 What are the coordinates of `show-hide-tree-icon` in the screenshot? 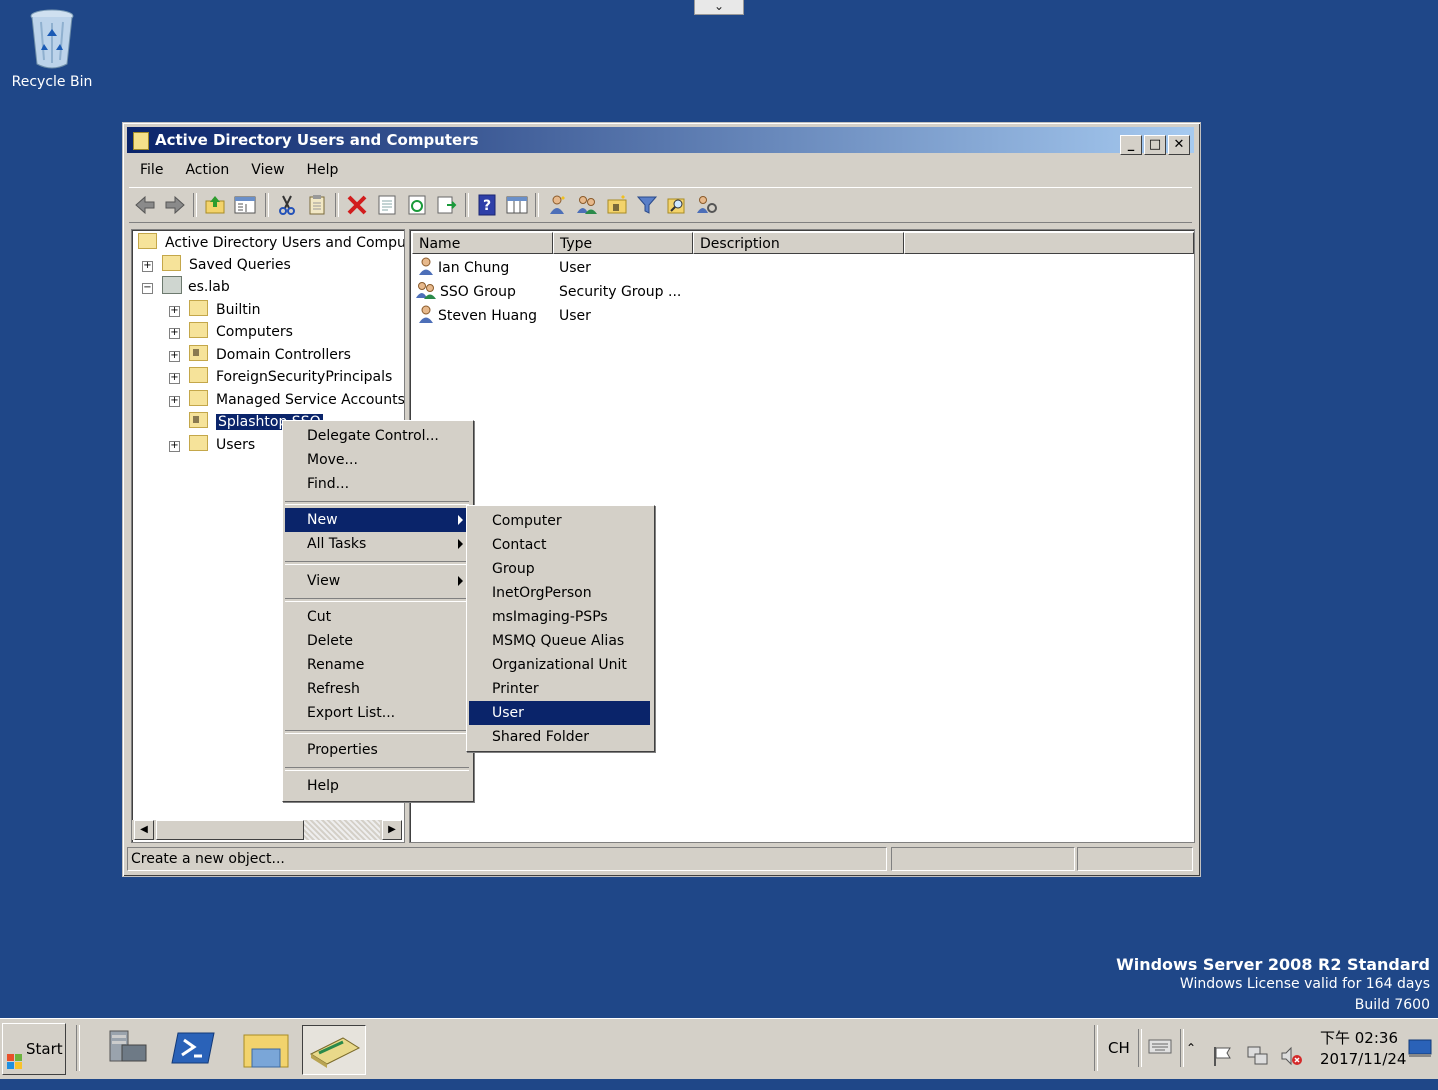 It's located at (245, 205).